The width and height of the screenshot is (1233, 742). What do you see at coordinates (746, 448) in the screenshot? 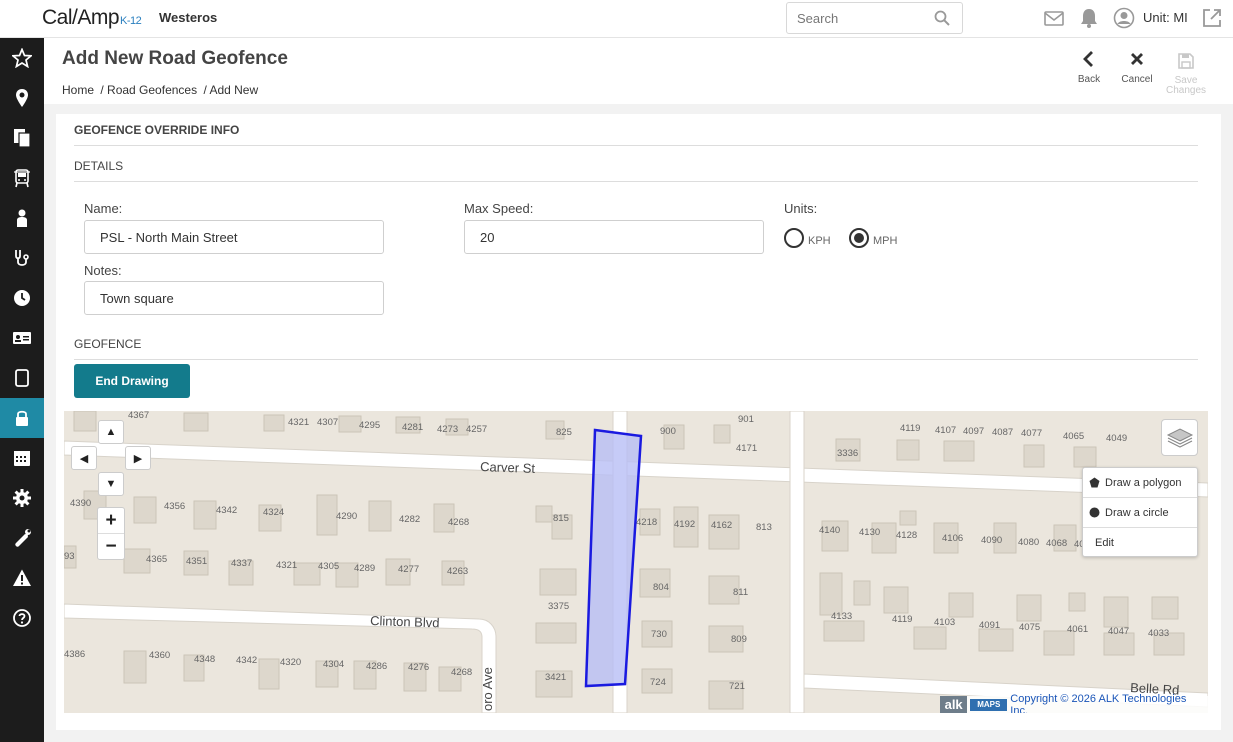
I see `address-label: 4171` at bounding box center [746, 448].